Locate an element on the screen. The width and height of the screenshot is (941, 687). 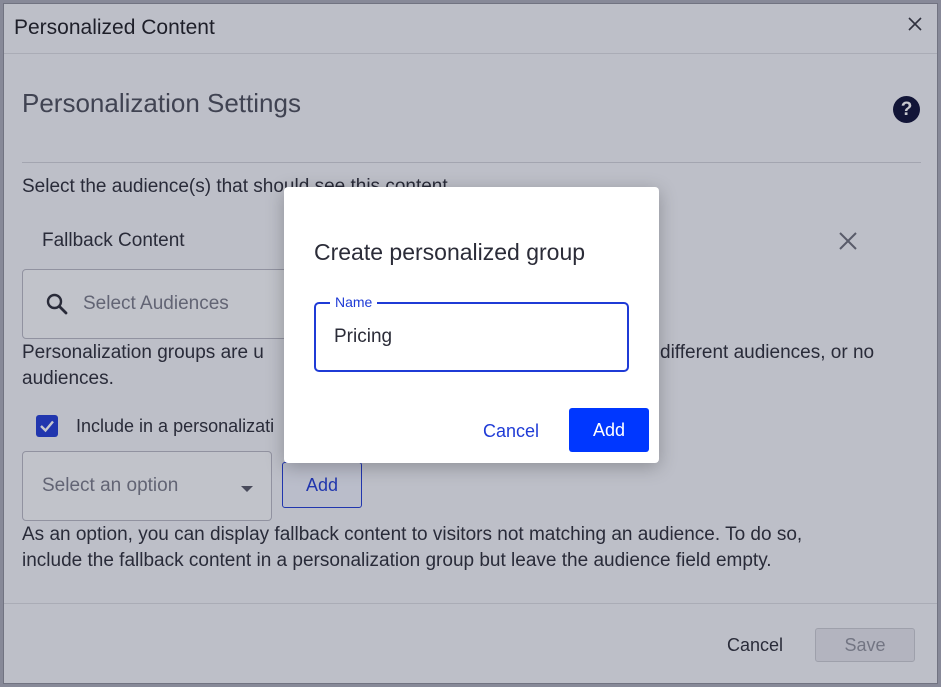
dialog-cancel-button: Cancel is located at coordinates (511, 431).